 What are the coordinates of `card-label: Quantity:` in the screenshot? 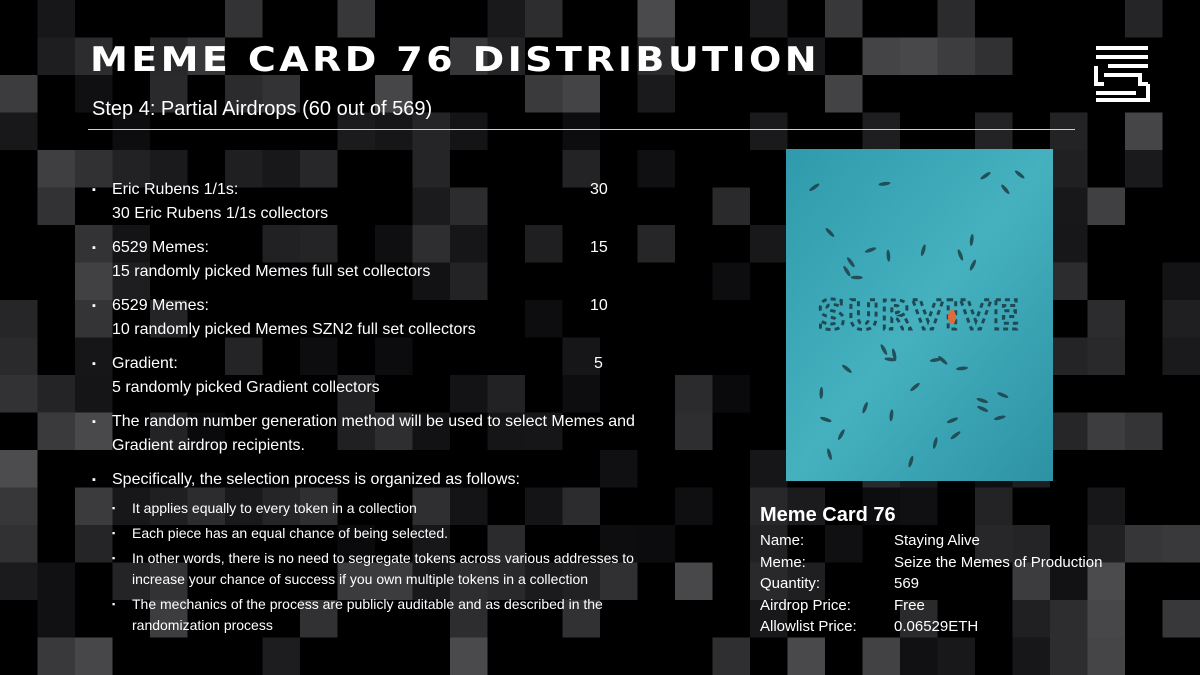 It's located at (790, 583).